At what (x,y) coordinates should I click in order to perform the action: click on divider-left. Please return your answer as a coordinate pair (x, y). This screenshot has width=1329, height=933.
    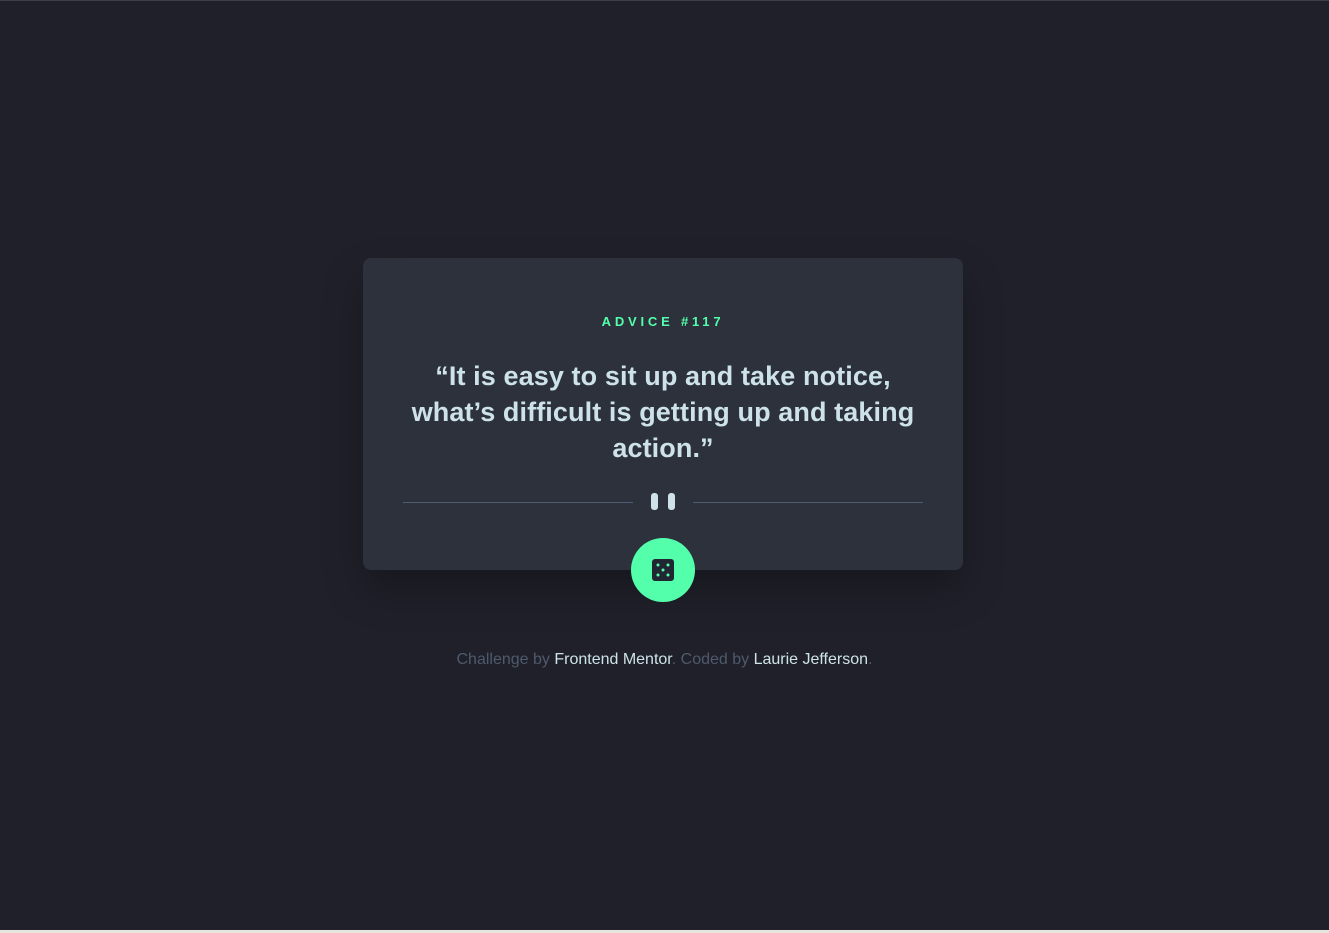
    Looking at the image, I should click on (518, 502).